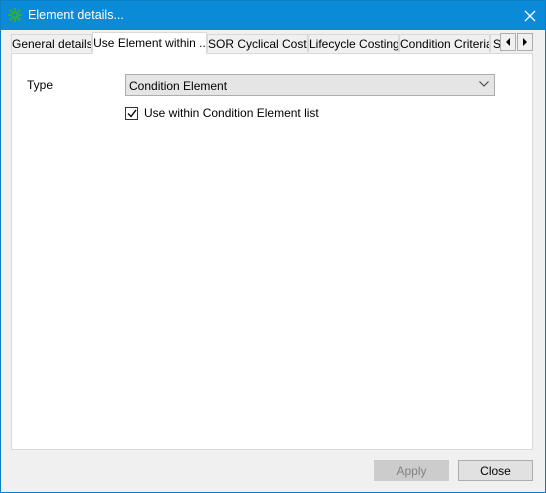 The width and height of the screenshot is (546, 493). I want to click on close-window-button, so click(530, 15).